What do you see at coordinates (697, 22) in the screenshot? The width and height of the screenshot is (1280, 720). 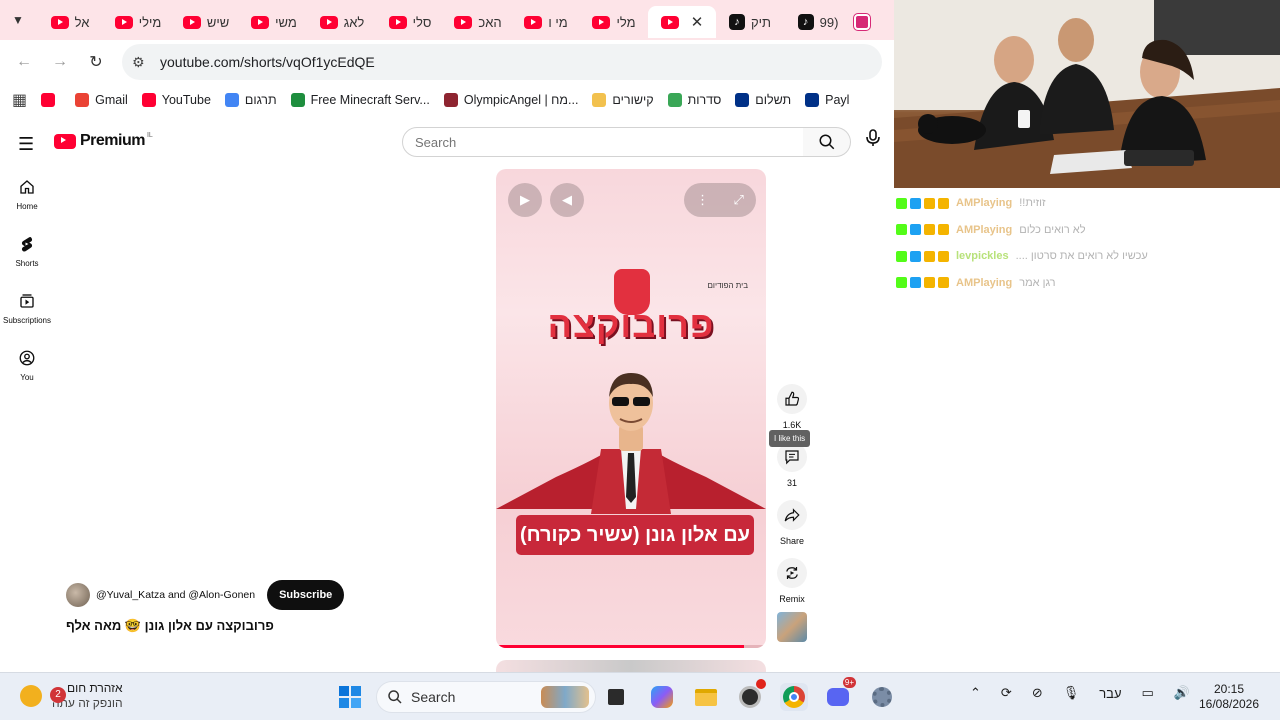 I see `close-tab-icon: ✕` at bounding box center [697, 22].